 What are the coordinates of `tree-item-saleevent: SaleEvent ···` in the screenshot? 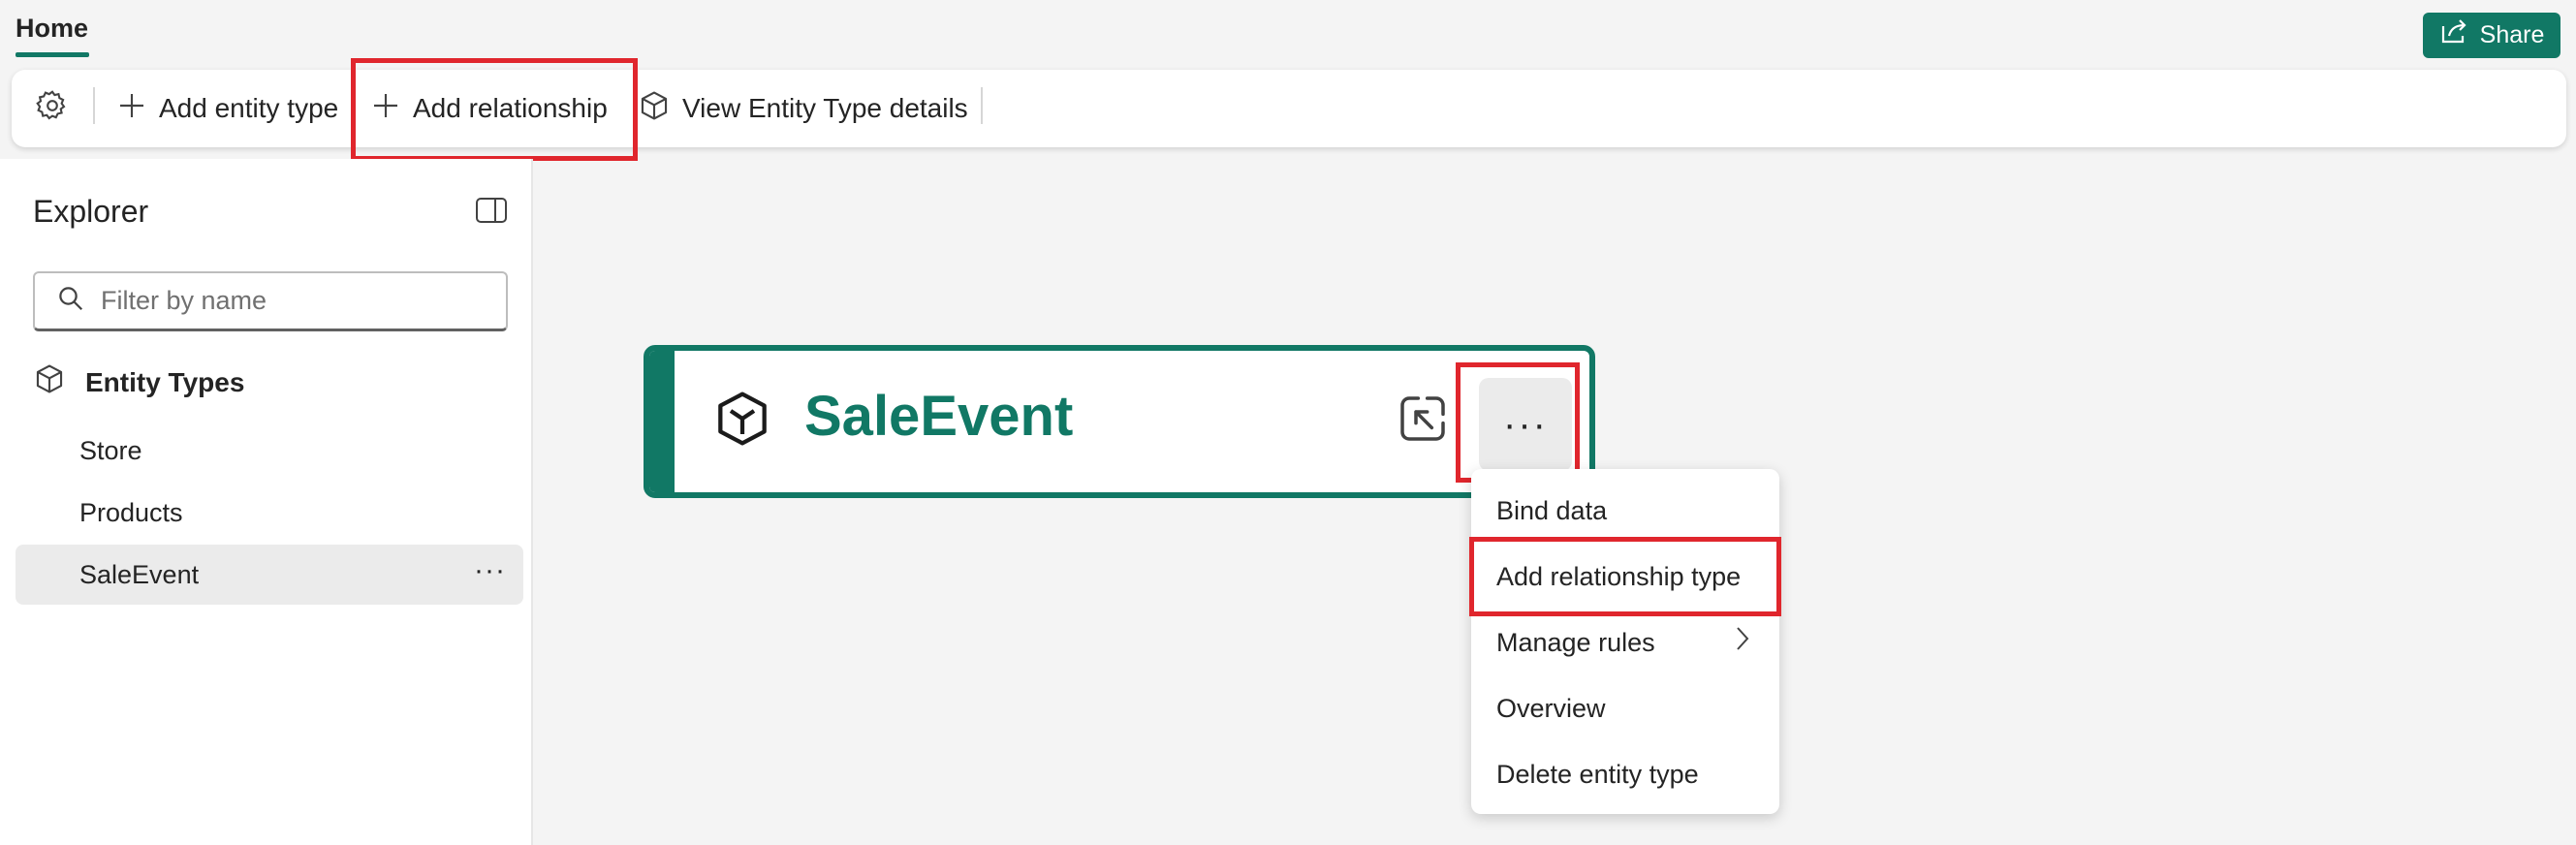 It's located at (269, 575).